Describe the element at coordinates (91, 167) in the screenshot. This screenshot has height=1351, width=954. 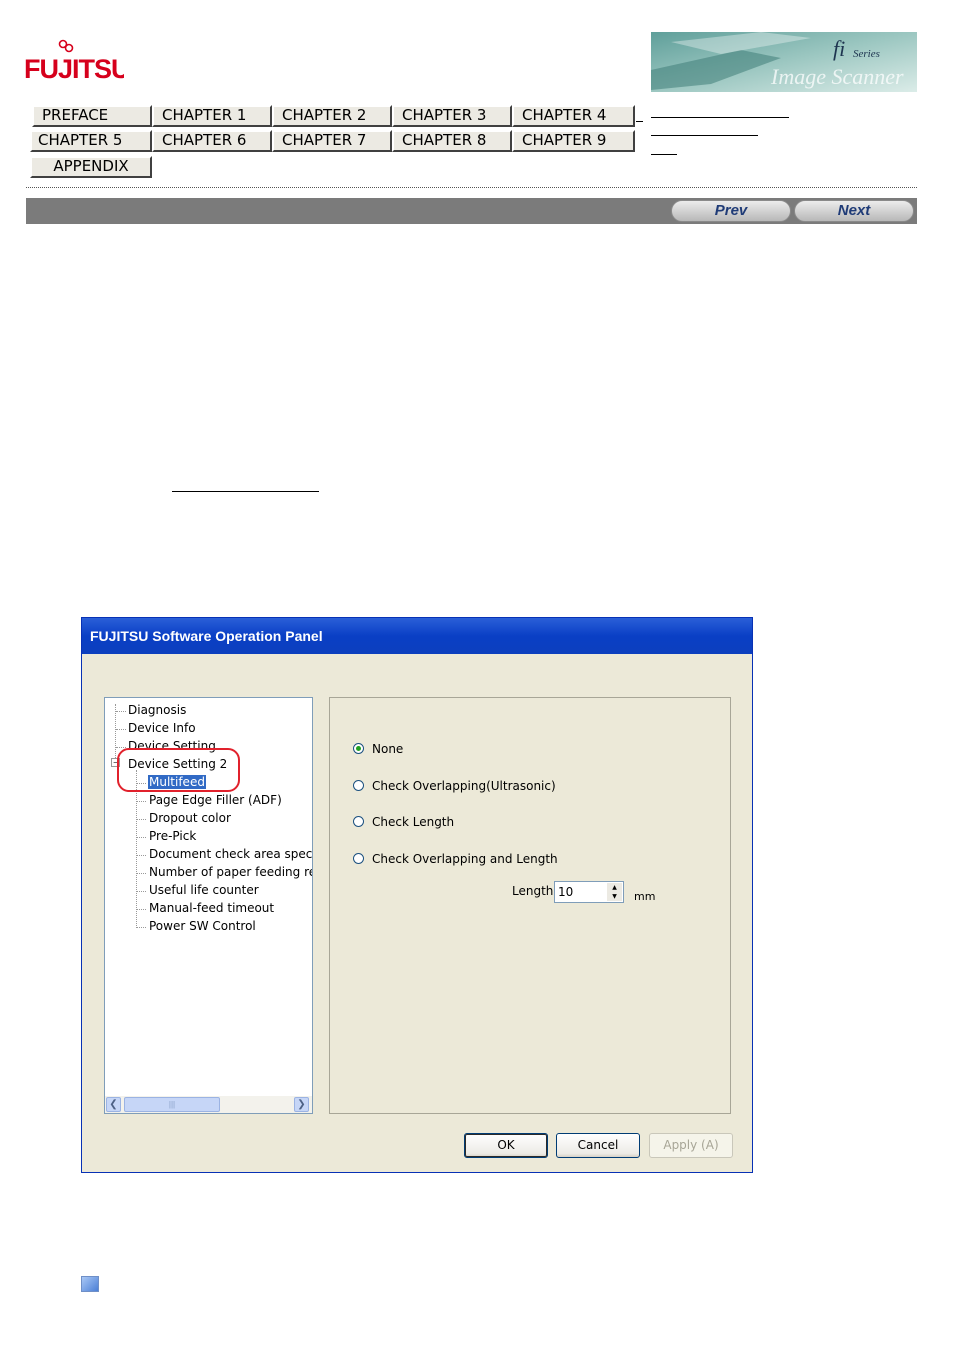
I see `nav-appendix: APPENDIX` at that location.